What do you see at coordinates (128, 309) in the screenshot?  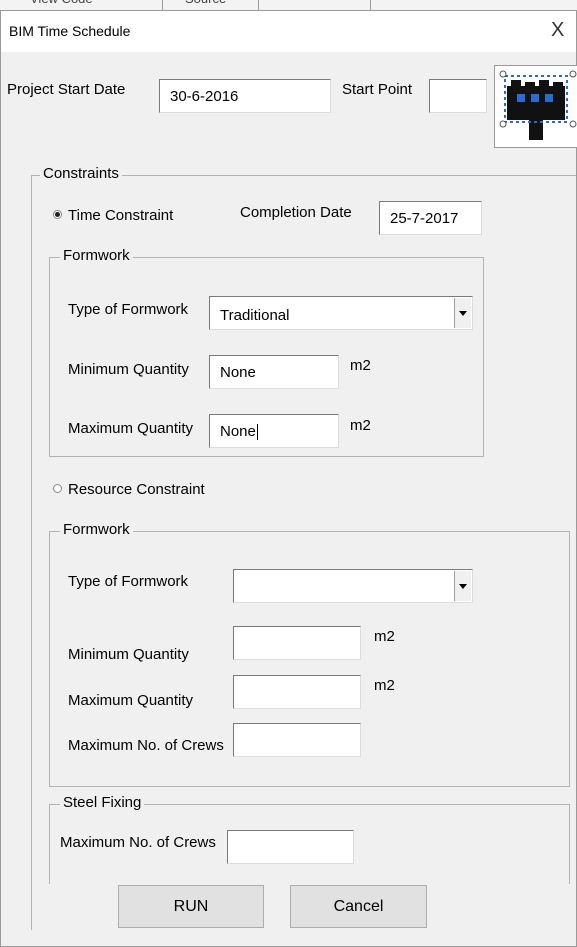 I see `time-formwork-type-label: Type of Formwork` at bounding box center [128, 309].